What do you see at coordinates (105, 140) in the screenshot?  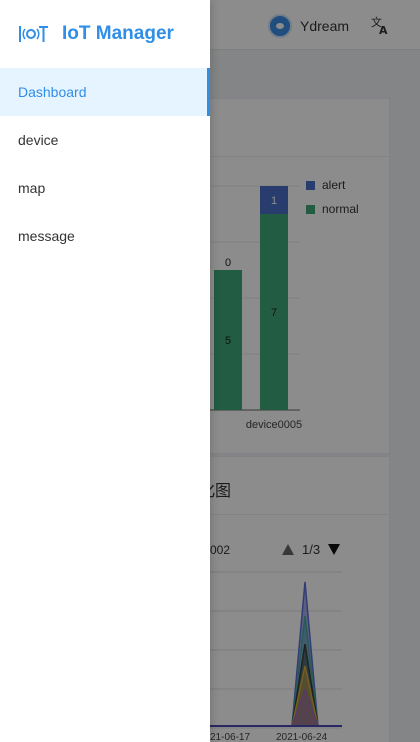 I see `menu-item-device: device` at bounding box center [105, 140].